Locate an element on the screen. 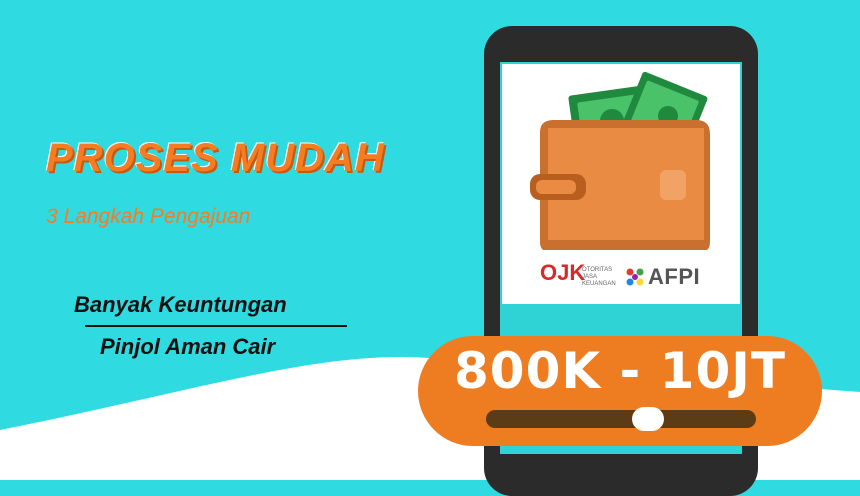  benefit-line-1: Banyak Keuntungan is located at coordinates (180, 304).